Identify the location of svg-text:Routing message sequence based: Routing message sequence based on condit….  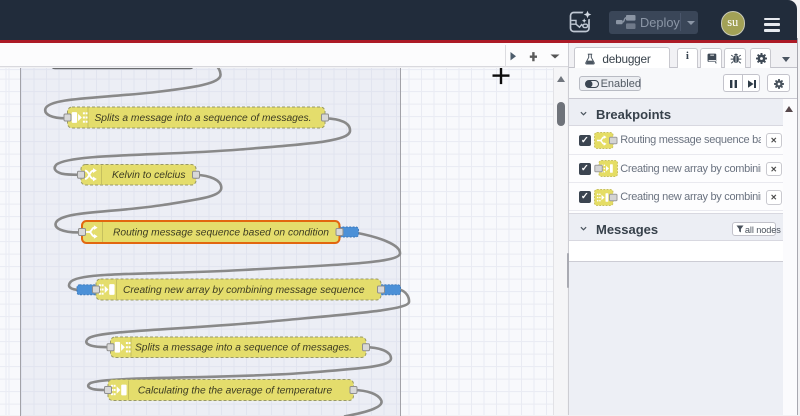
(221, 232).